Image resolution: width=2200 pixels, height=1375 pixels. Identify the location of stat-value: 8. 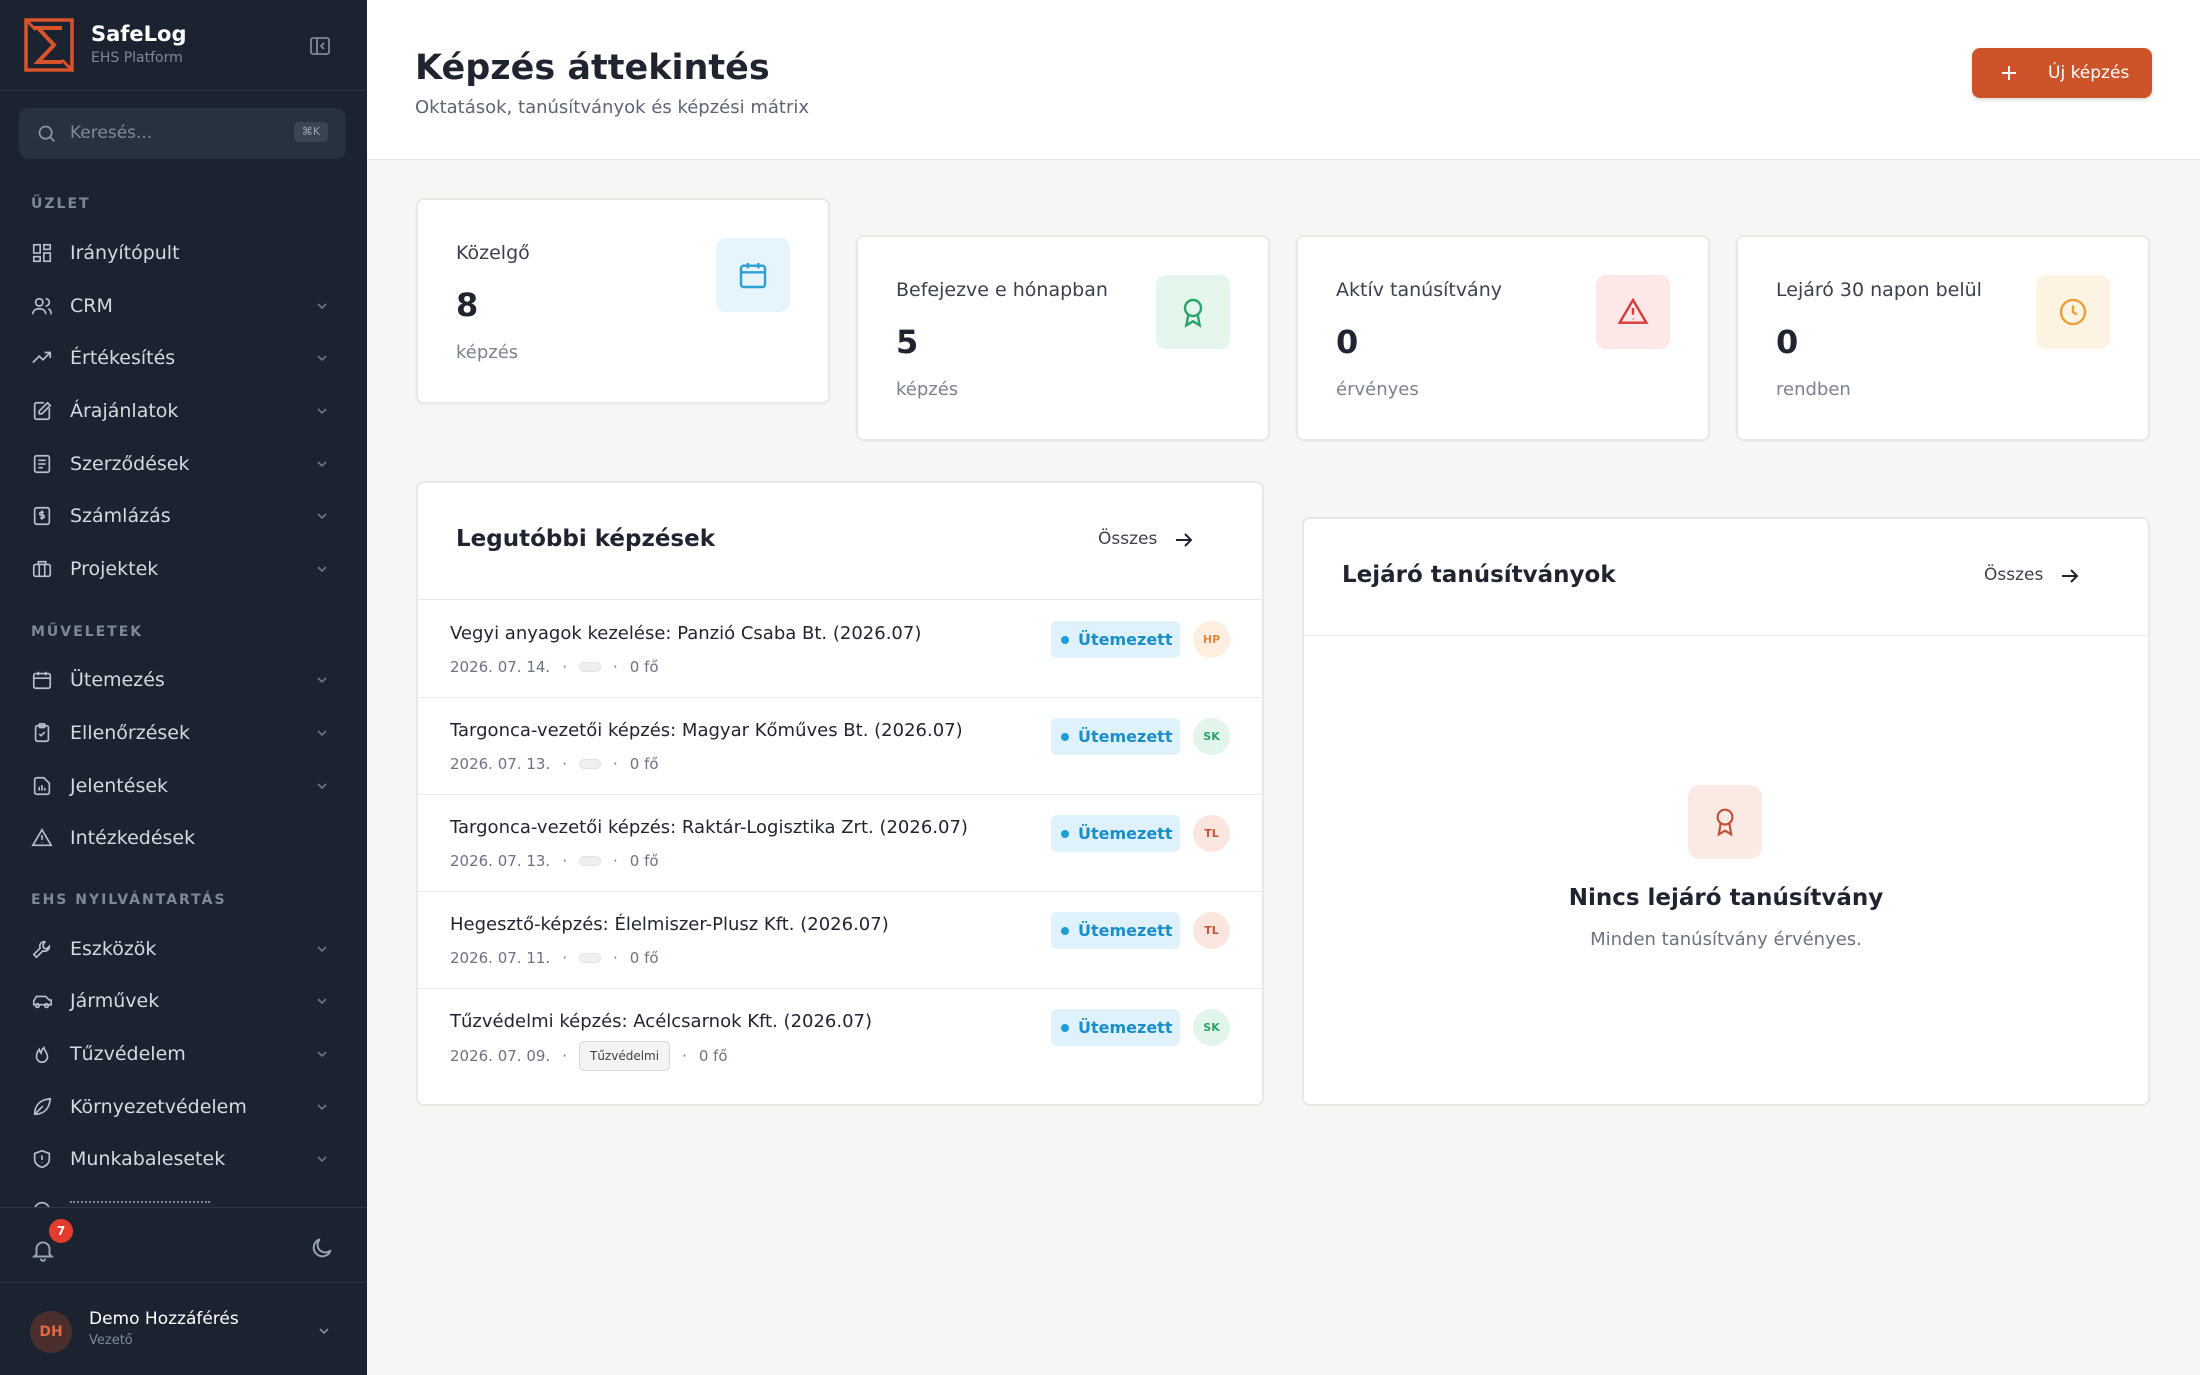
(467, 305).